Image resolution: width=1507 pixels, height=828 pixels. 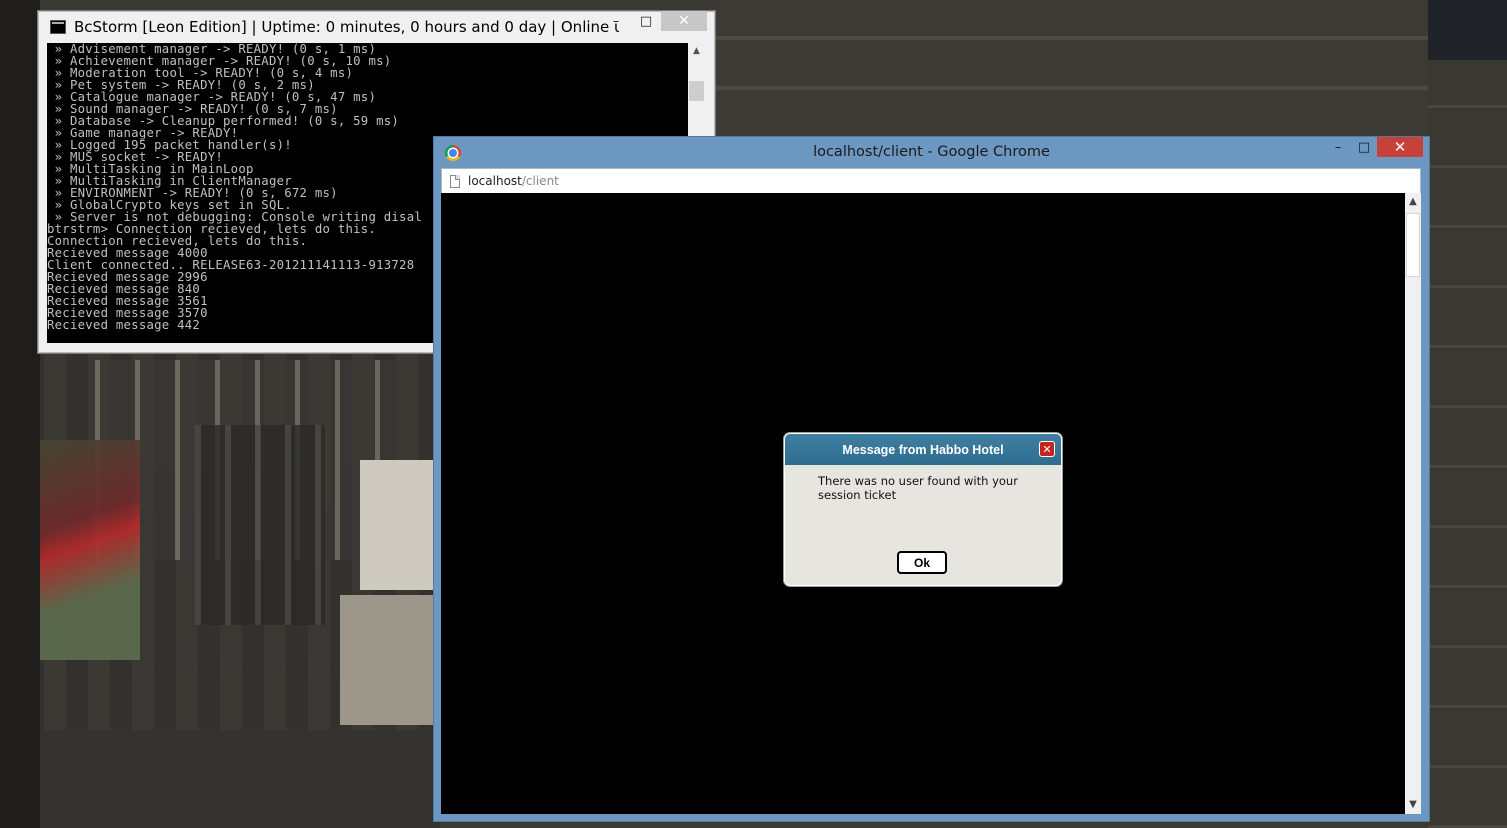 I want to click on chrome-window-title: localhost/client - Google Chrome, so click(x=931, y=152).